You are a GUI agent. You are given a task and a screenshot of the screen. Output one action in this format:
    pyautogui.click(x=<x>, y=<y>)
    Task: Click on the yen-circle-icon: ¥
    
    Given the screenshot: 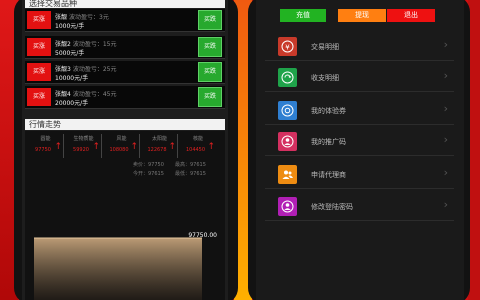 What is the action you would take?
    pyautogui.click(x=287, y=46)
    